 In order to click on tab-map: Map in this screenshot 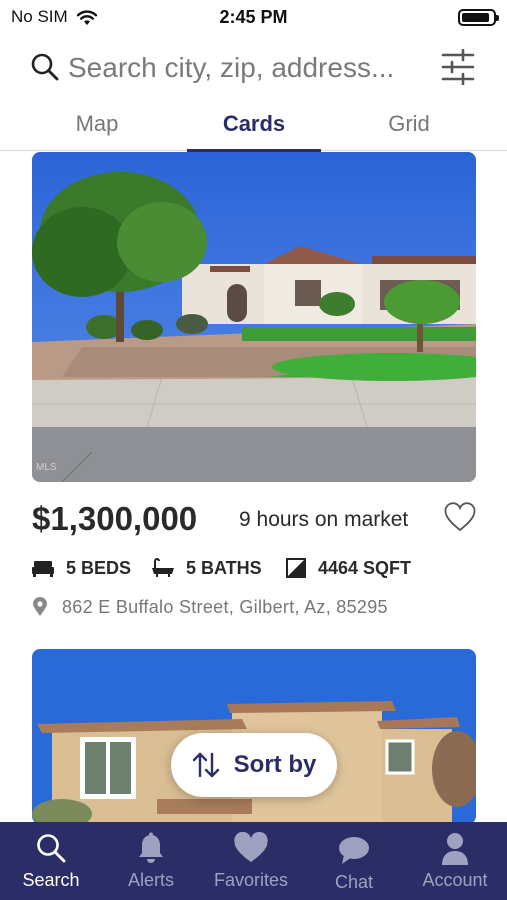, I will do `click(97, 127)`.